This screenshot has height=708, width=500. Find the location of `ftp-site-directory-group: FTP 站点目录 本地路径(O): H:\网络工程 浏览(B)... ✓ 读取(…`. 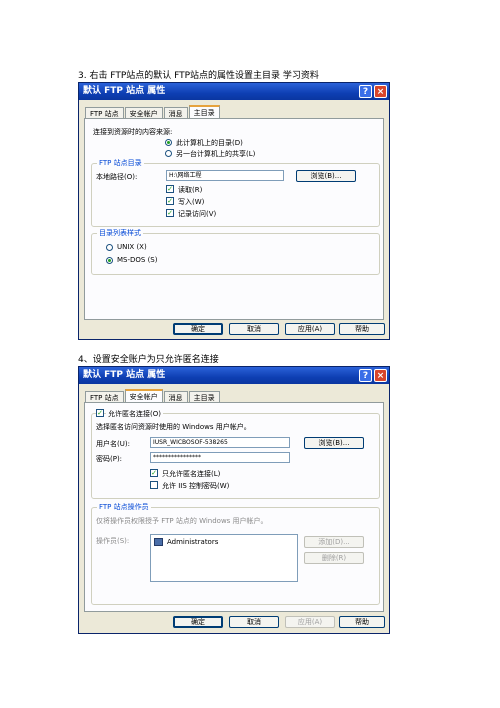

ftp-site-directory-group: FTP 站点目录 本地路径(O): H:\网络工程 浏览(B)... ✓ 读取(… is located at coordinates (235, 192).